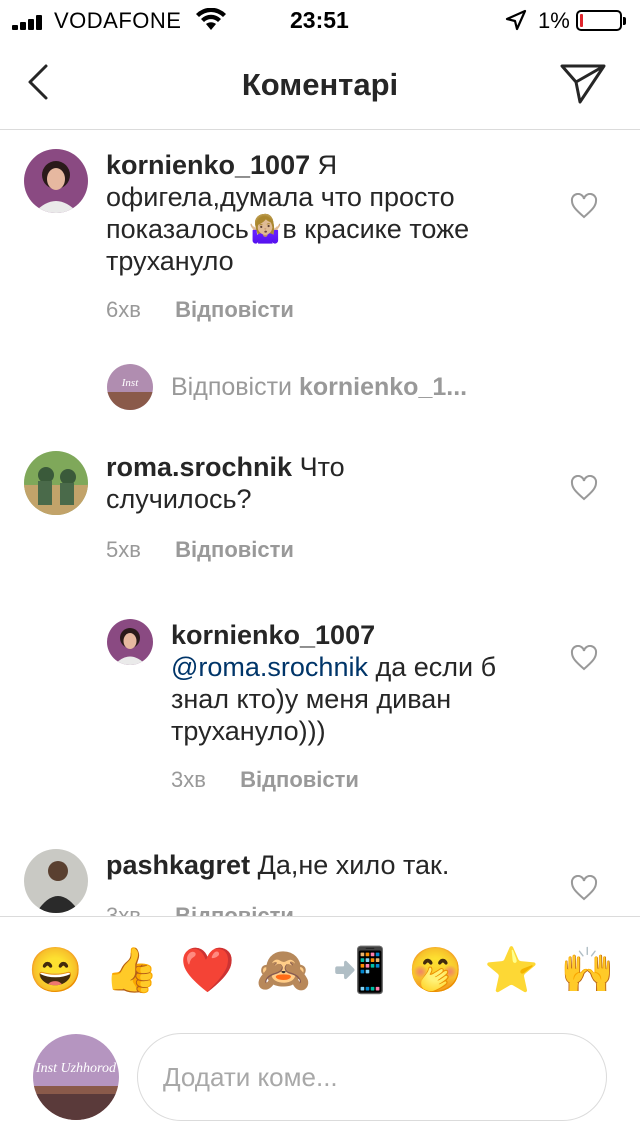  Describe the element at coordinates (516, 20) in the screenshot. I see `location-arrow-icon` at that location.